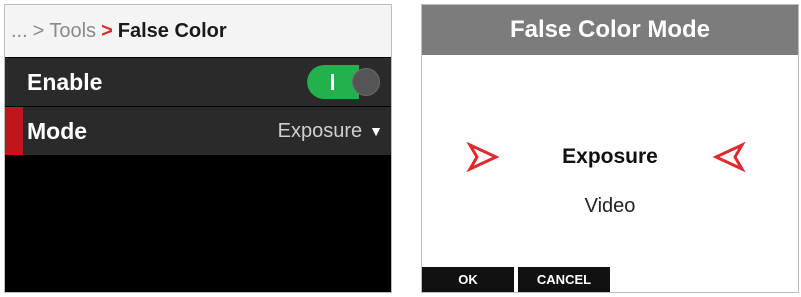 The width and height of the screenshot is (801, 297). I want to click on mode-value-text: Exposure, so click(320, 130).